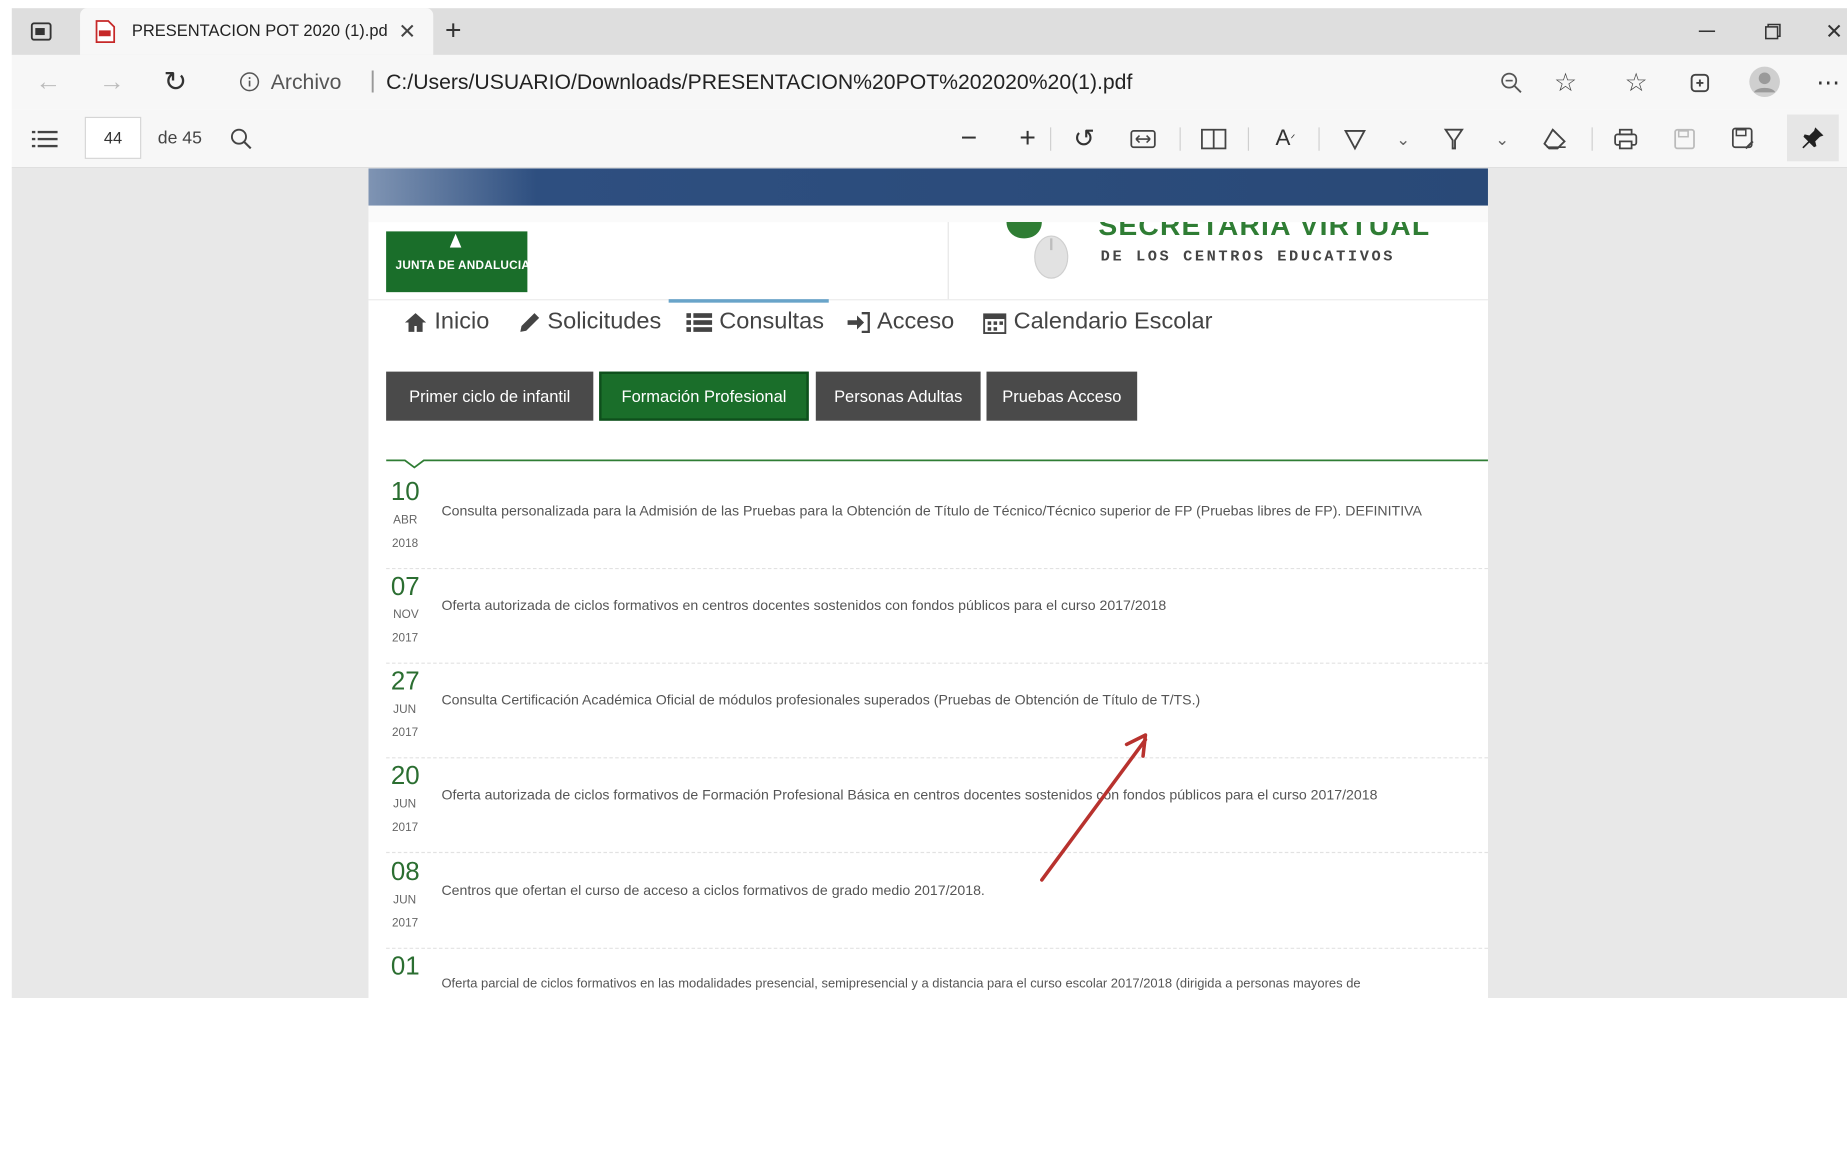 This screenshot has height=1166, width=1847. I want to click on page-banner, so click(928, 187).